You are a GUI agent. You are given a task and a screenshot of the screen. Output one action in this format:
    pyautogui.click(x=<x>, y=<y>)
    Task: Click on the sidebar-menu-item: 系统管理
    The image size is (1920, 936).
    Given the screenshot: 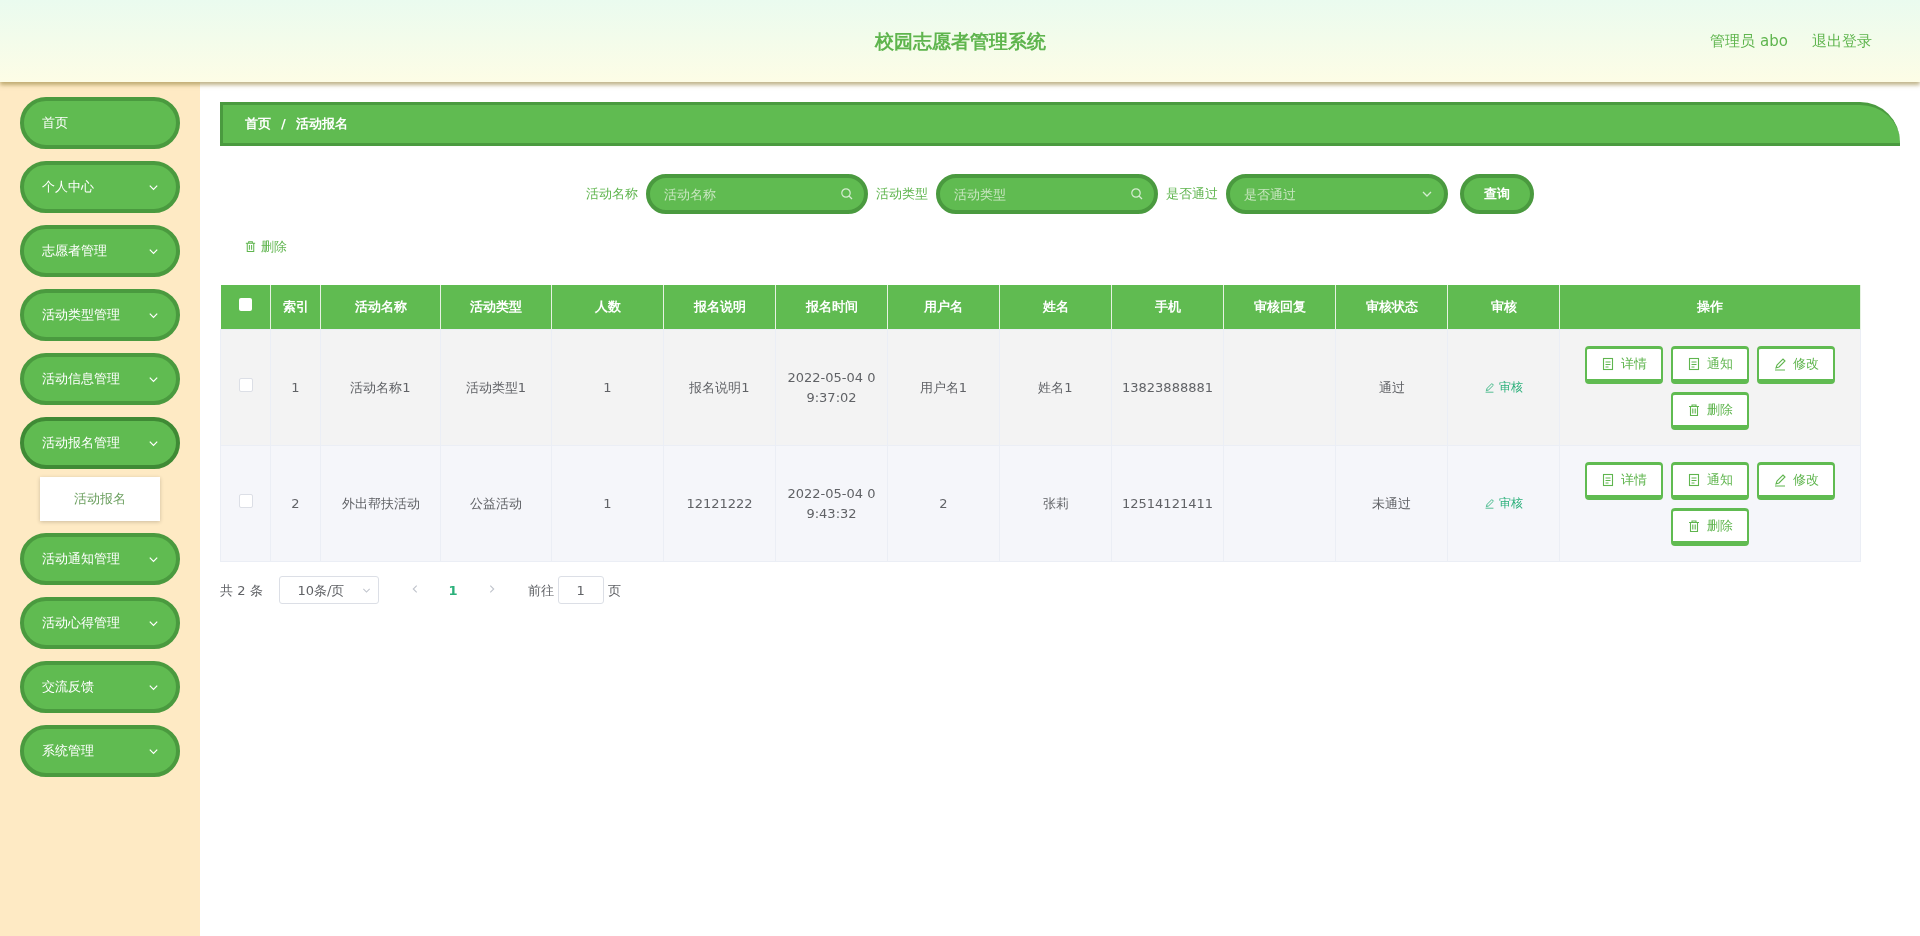 What is the action you would take?
    pyautogui.click(x=100, y=751)
    